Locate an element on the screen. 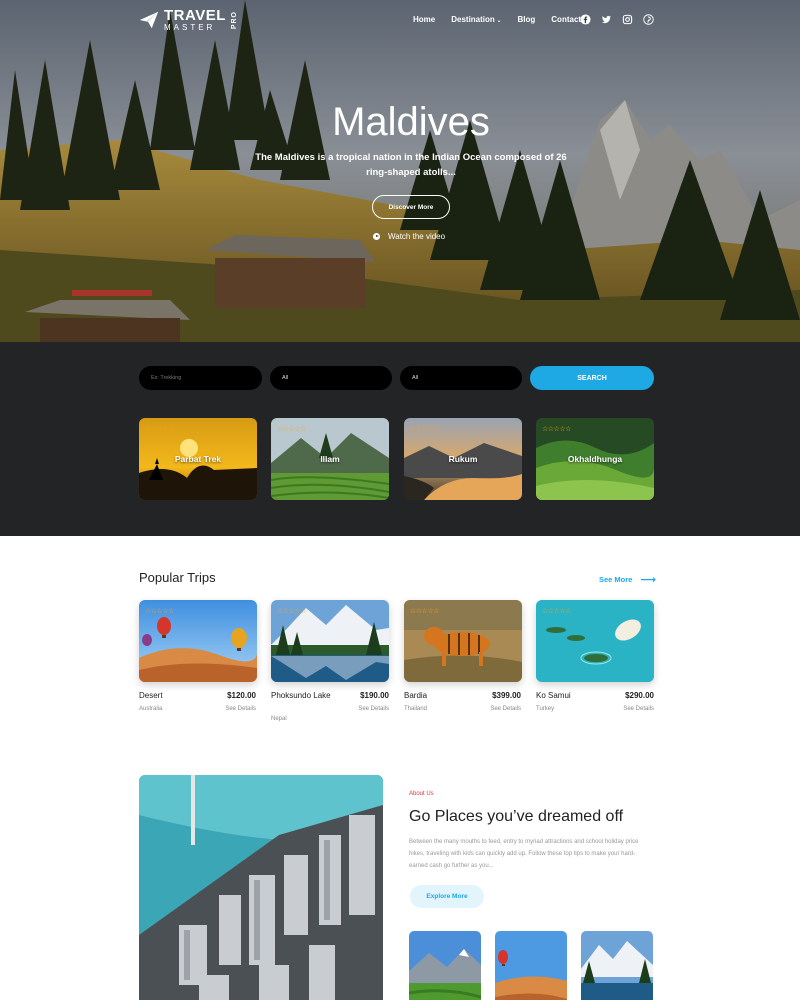  trip-country: Nepal is located at coordinates (279, 719).